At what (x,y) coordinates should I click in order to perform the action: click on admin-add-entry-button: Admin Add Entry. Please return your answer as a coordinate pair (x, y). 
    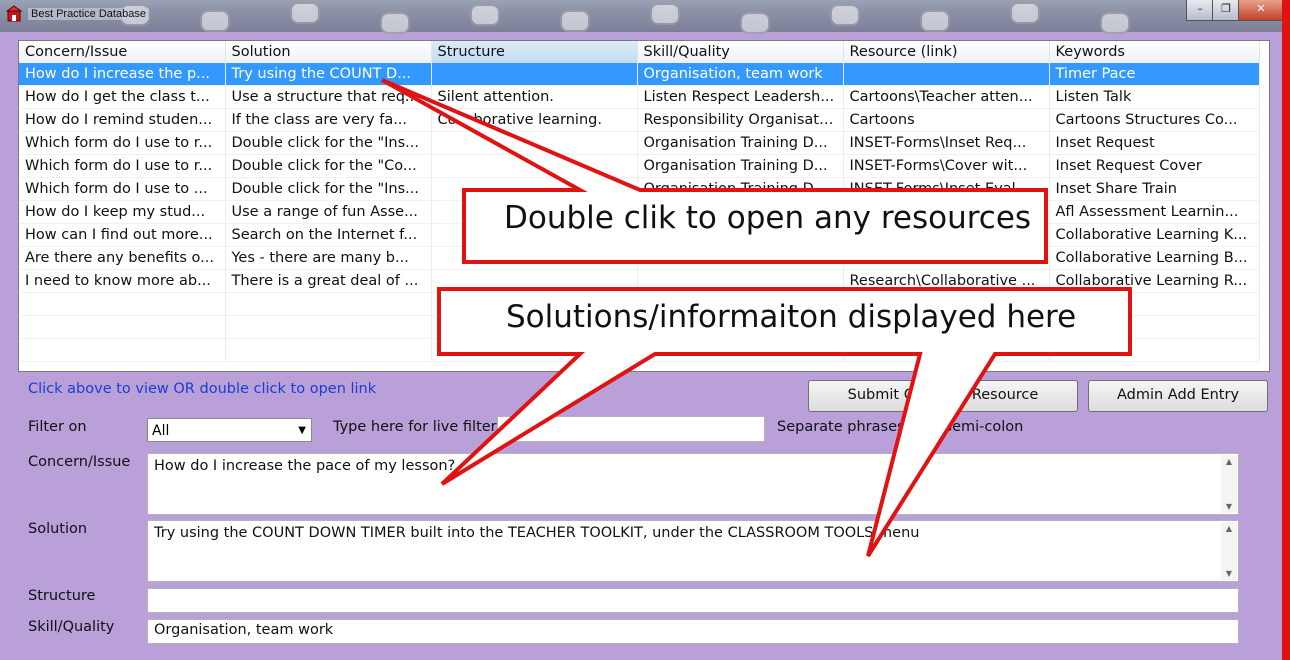
    Looking at the image, I should click on (1178, 396).